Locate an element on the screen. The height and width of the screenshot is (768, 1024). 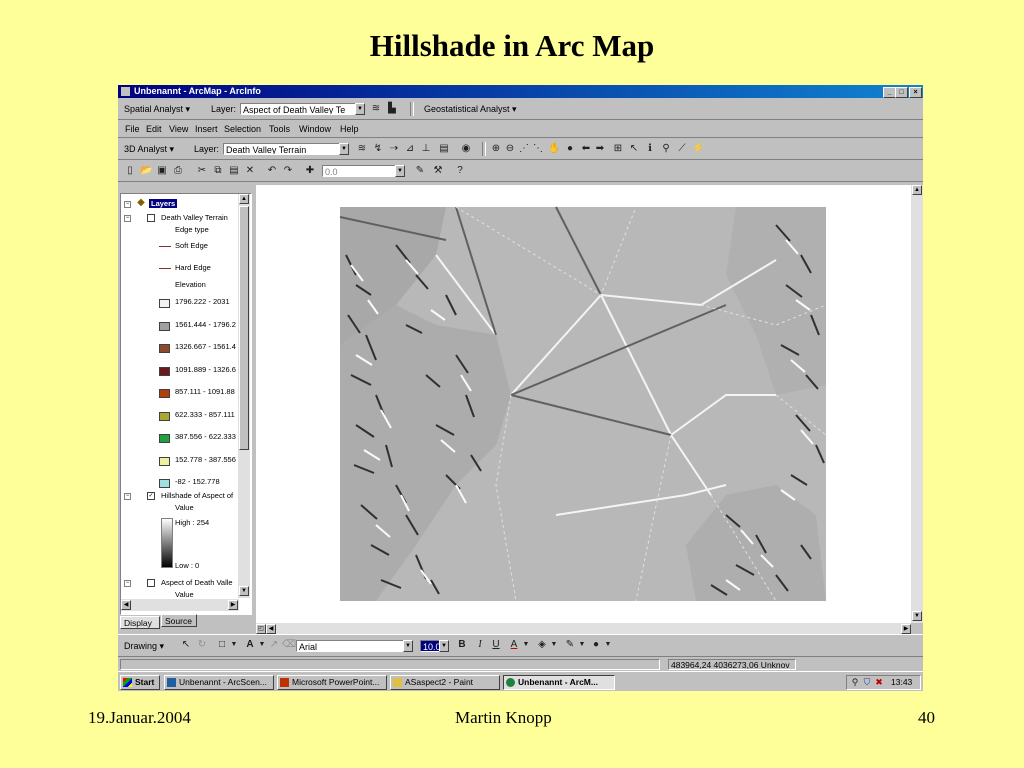
toc-layer-aspect: Aspect of Death Valle is located at coordinates (197, 582).